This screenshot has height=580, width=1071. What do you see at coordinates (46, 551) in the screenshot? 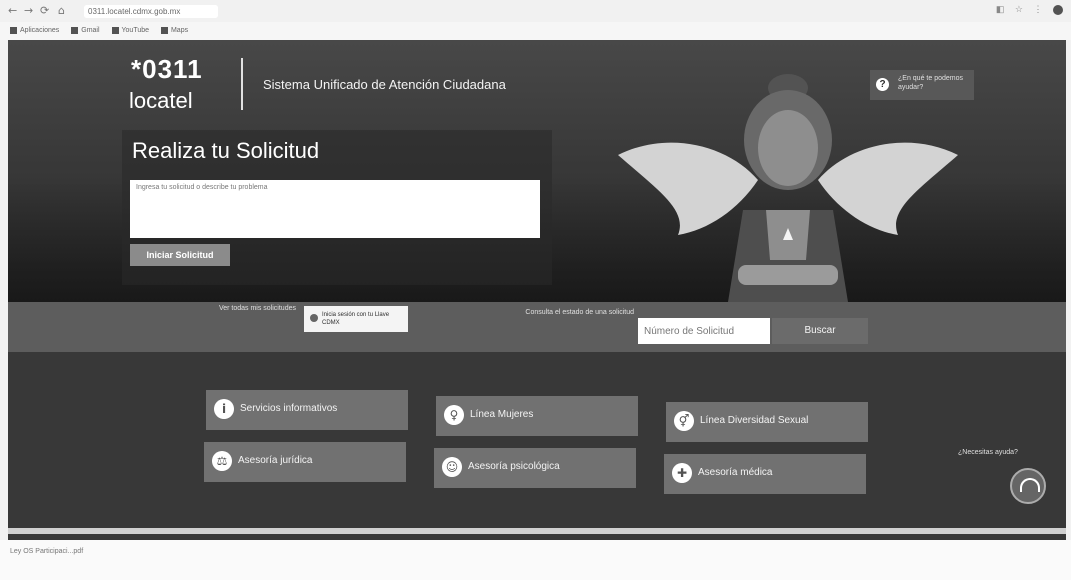
I see `download-item: Ley OS Participaci...pdf` at bounding box center [46, 551].